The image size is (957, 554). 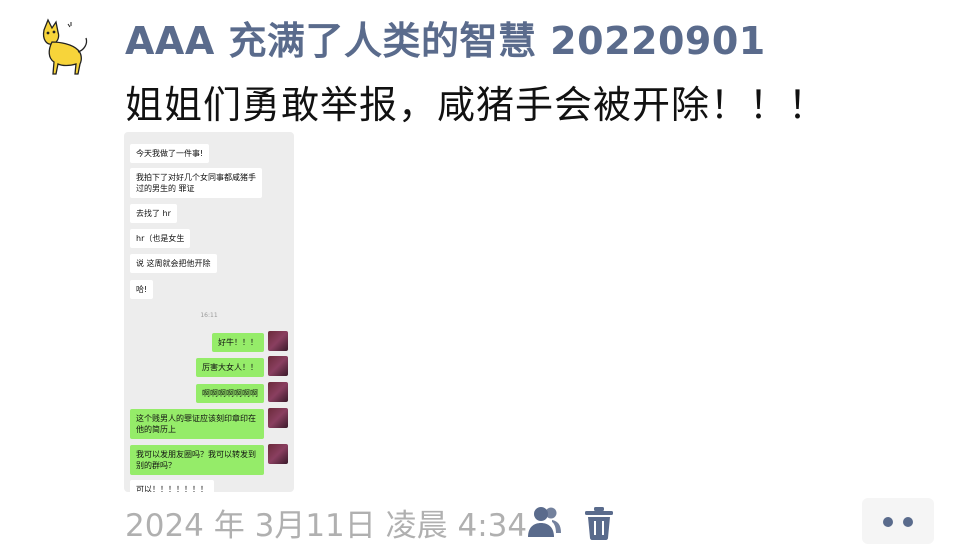 I want to click on chat-message-outgoing: 这个贱男人的罪证应该刻印章印在他的简历上, so click(x=197, y=424).